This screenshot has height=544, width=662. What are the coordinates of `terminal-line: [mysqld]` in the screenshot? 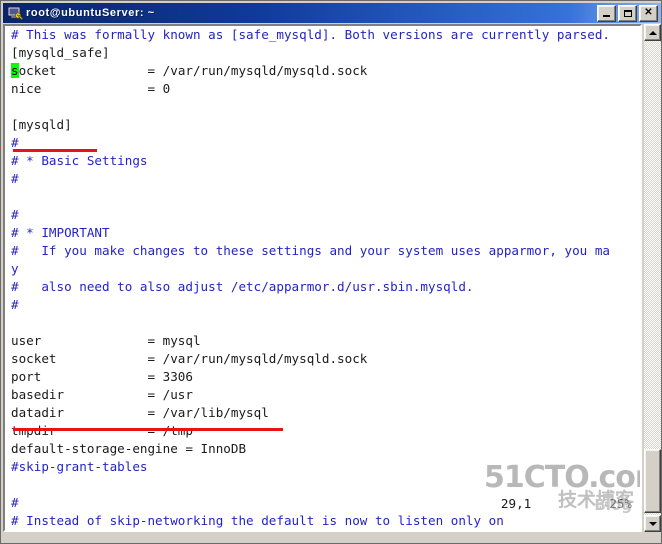 It's located at (322, 125).